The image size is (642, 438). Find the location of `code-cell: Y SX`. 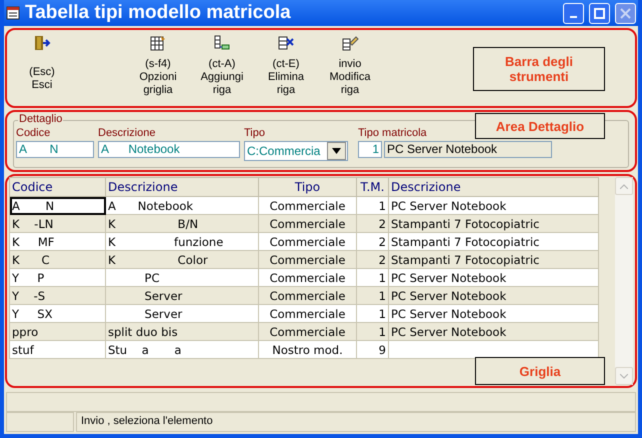

code-cell: Y SX is located at coordinates (58, 313).